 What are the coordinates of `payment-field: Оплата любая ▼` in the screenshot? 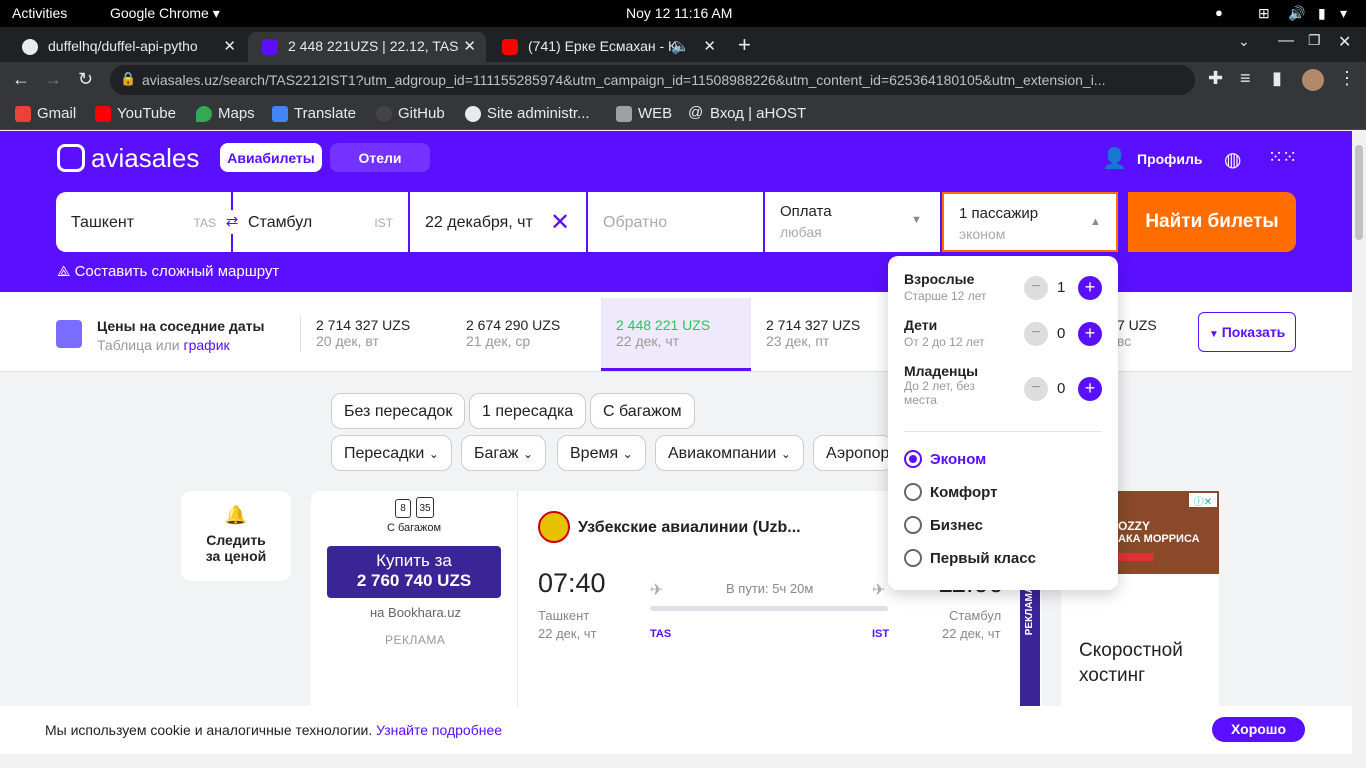 It's located at (852, 222).